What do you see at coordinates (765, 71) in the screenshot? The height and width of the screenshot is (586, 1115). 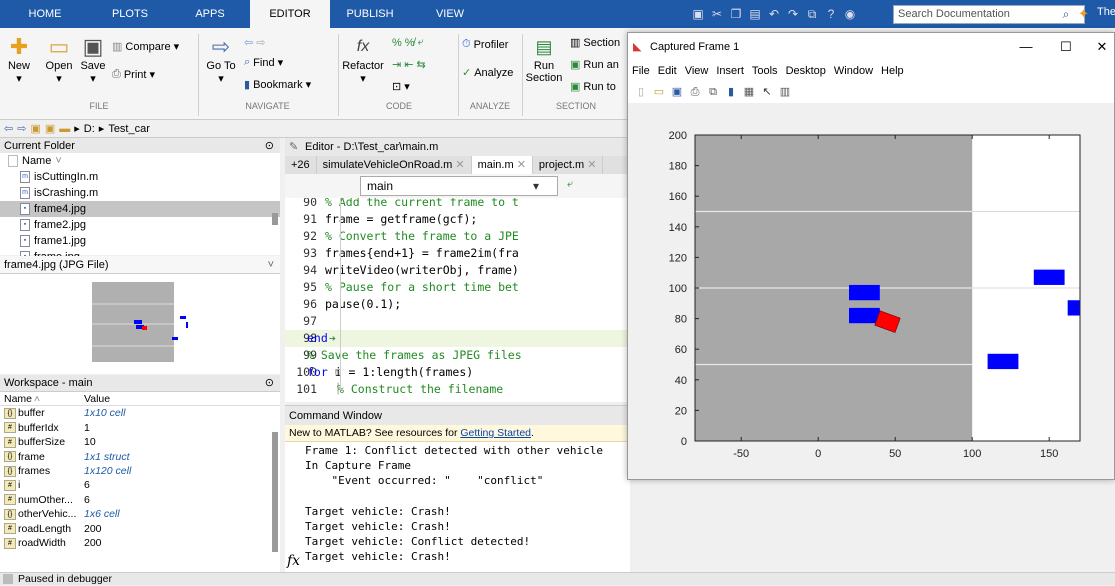 I see `figure-menu-tools: Tools` at bounding box center [765, 71].